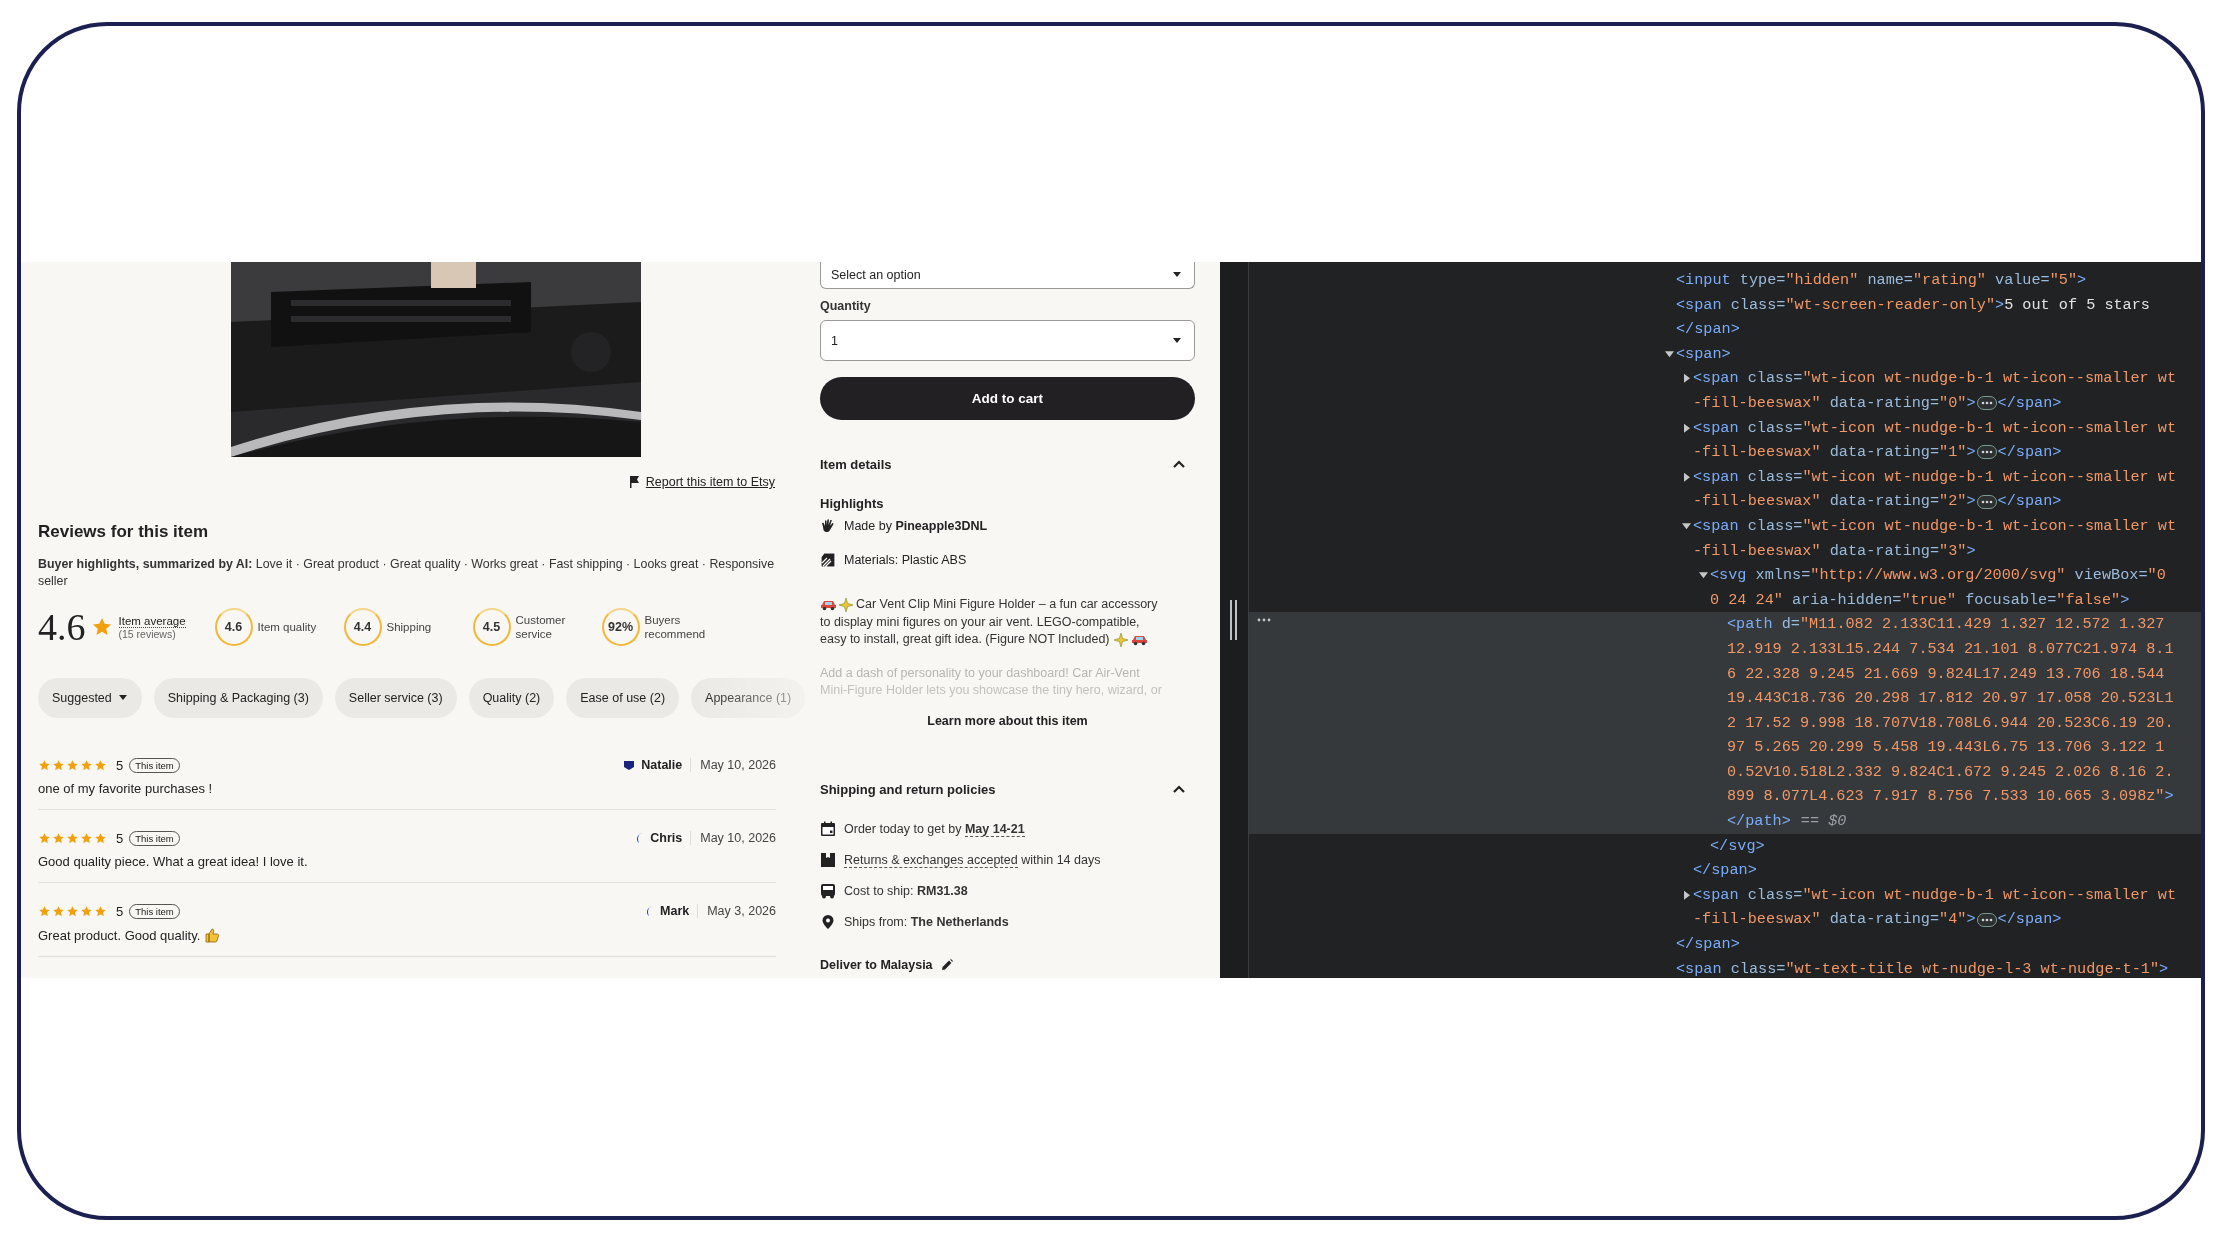 This screenshot has height=1240, width=2223. What do you see at coordinates (846, 604) in the screenshot?
I see `sparkle-icon` at bounding box center [846, 604].